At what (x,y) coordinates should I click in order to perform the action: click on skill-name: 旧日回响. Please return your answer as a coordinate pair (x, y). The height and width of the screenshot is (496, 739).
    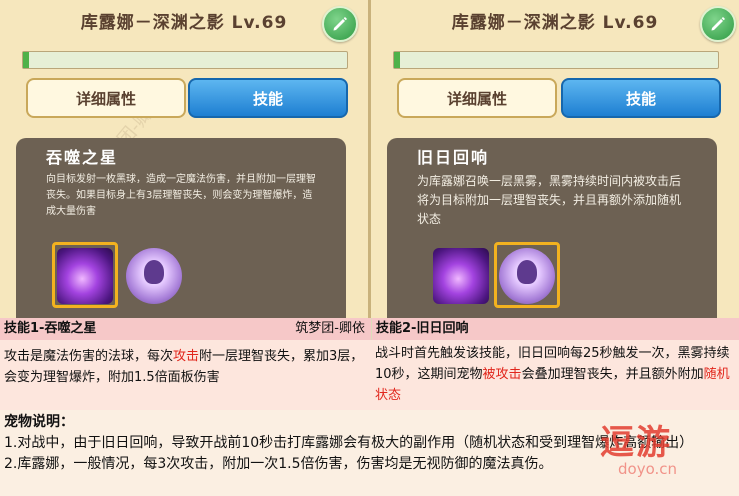
    Looking at the image, I should click on (453, 157).